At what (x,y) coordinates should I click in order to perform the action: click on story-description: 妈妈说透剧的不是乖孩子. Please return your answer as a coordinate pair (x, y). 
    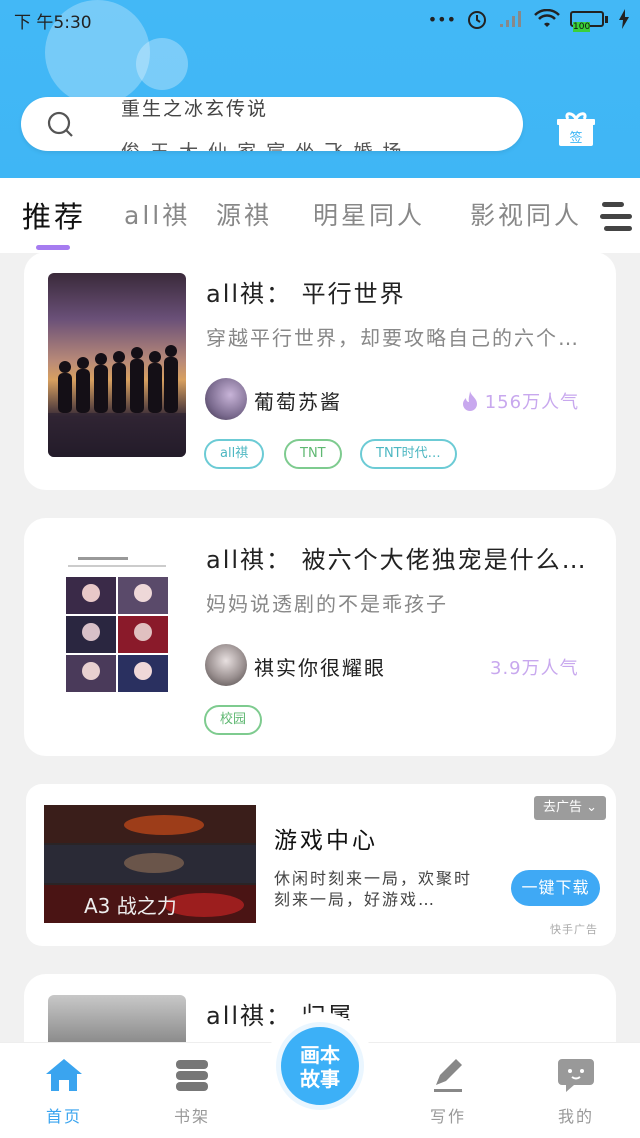
    Looking at the image, I should click on (327, 604).